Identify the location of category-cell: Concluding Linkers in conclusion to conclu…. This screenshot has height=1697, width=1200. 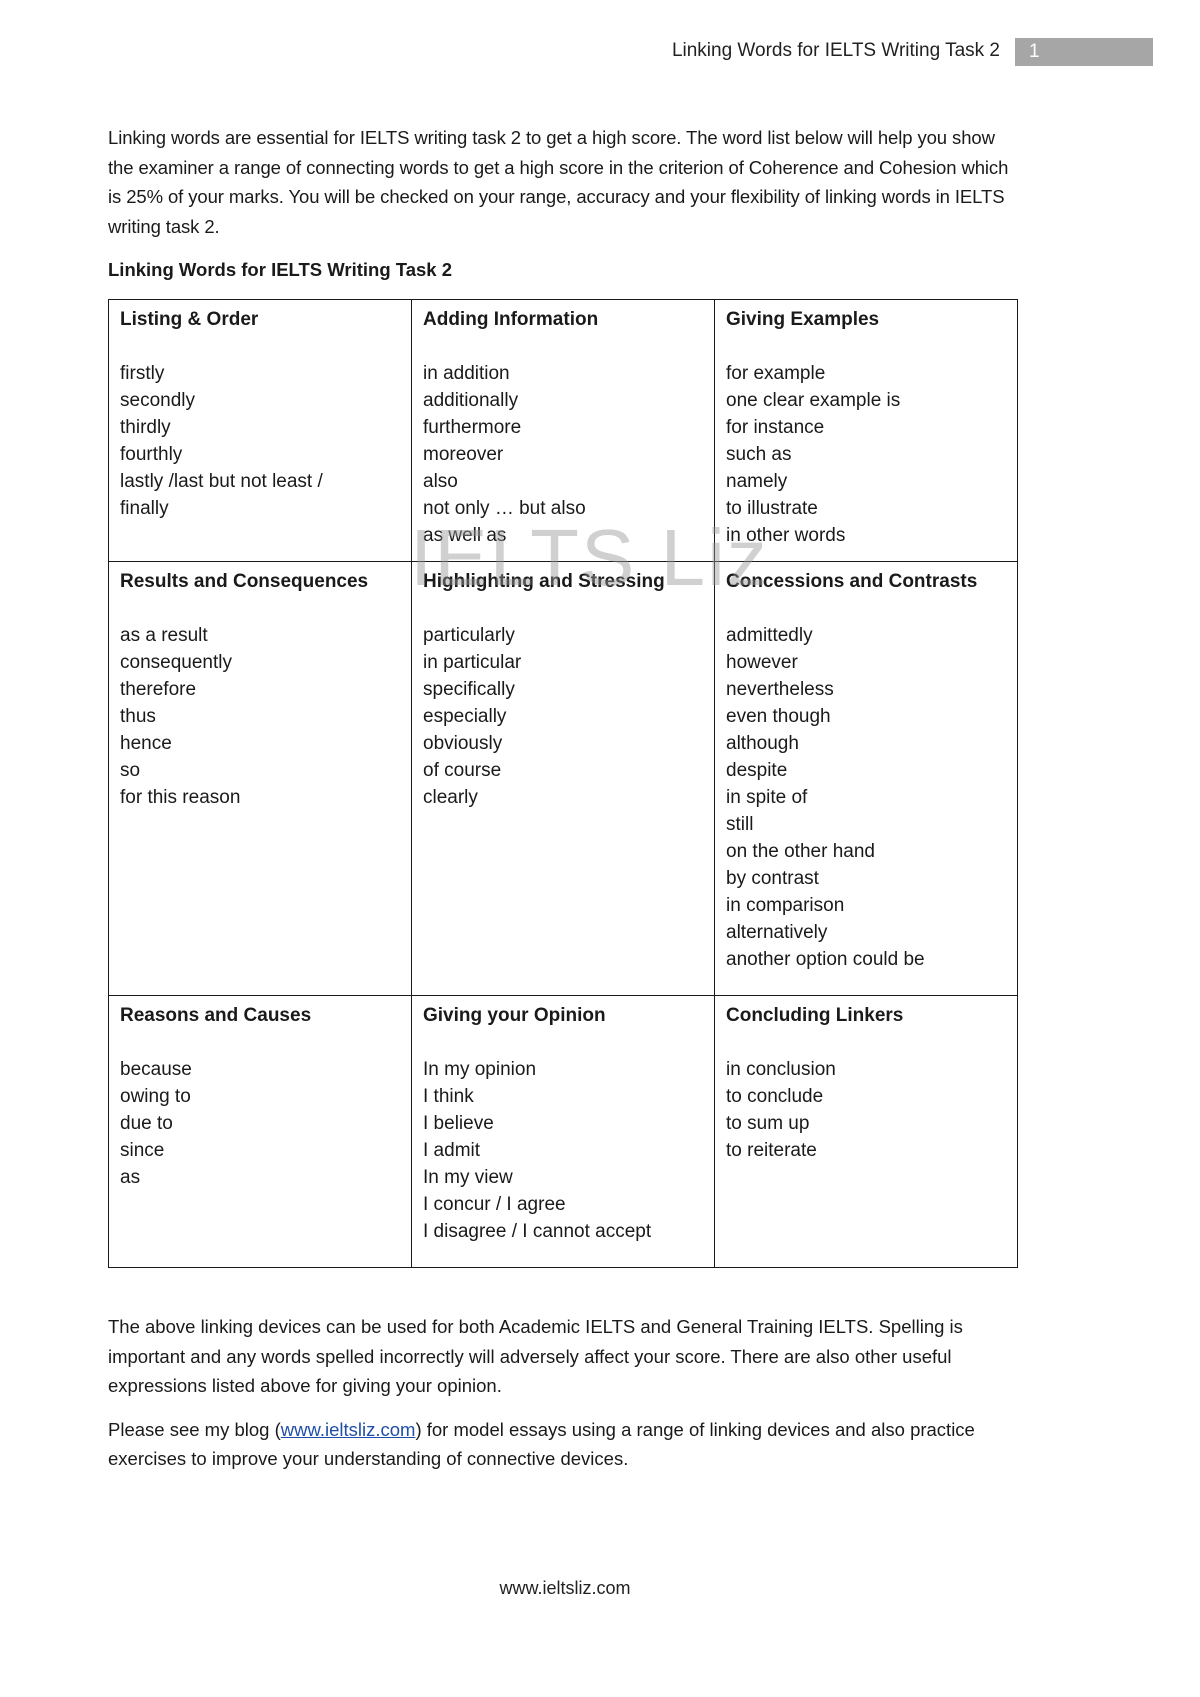
(866, 1131).